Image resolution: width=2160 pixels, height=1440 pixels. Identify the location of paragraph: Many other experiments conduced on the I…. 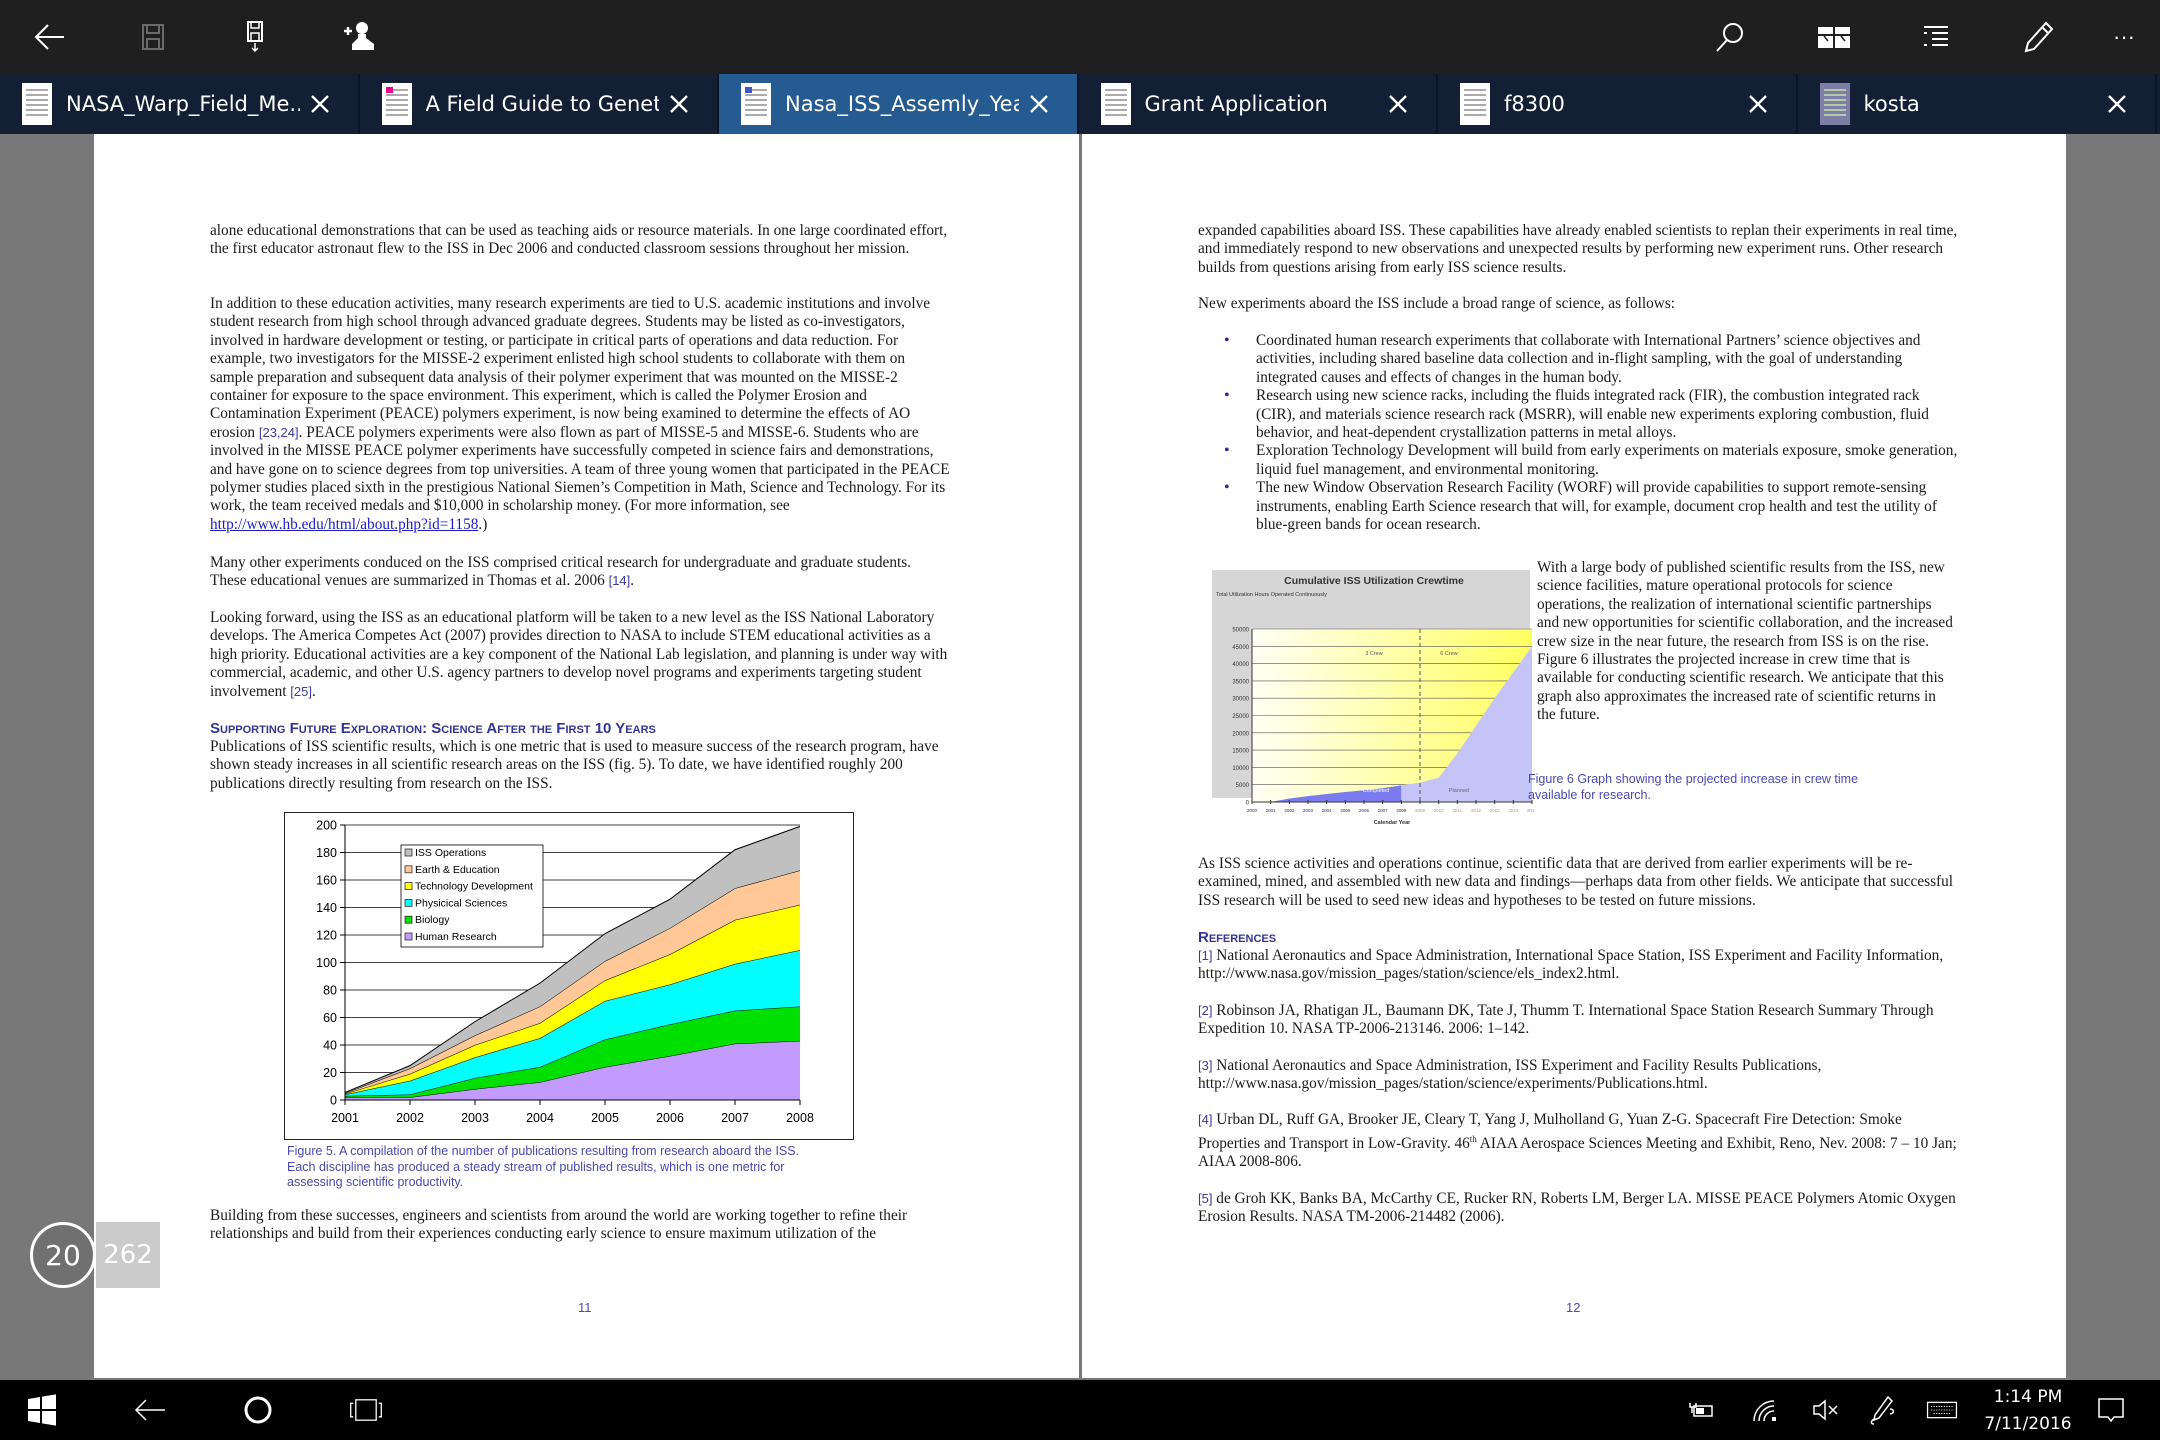
(561, 572).